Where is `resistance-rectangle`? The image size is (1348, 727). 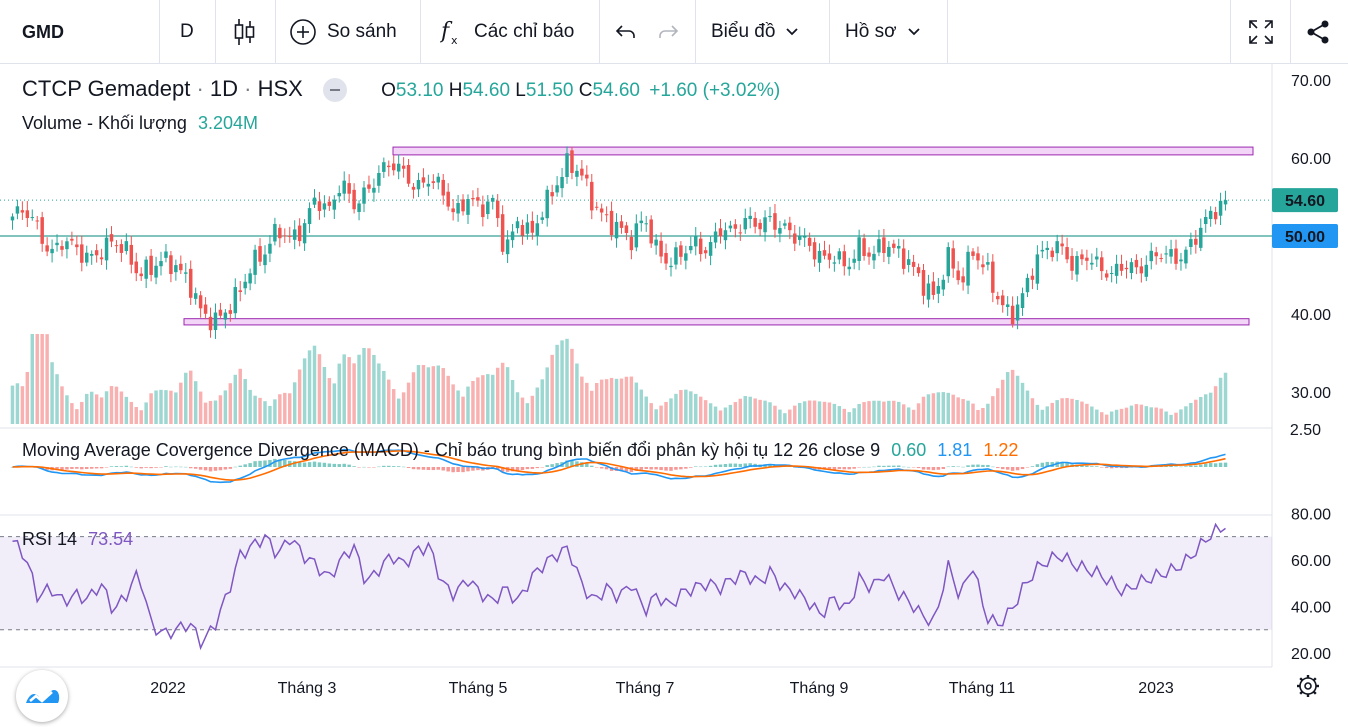 resistance-rectangle is located at coordinates (823, 151).